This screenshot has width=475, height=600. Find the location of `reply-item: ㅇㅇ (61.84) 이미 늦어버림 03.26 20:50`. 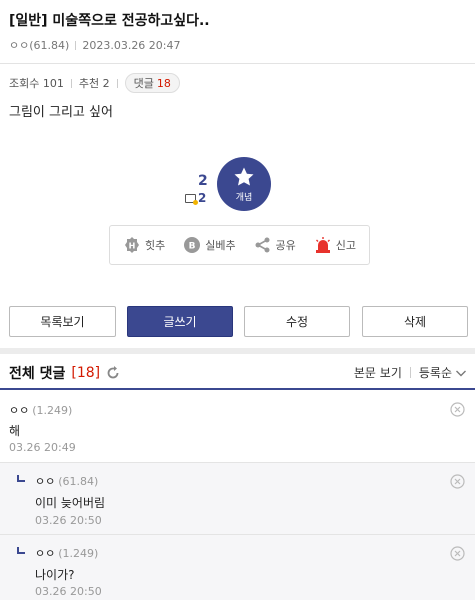

reply-item: ㅇㅇ (61.84) 이미 늦어버림 03.26 20:50 is located at coordinates (237, 498).